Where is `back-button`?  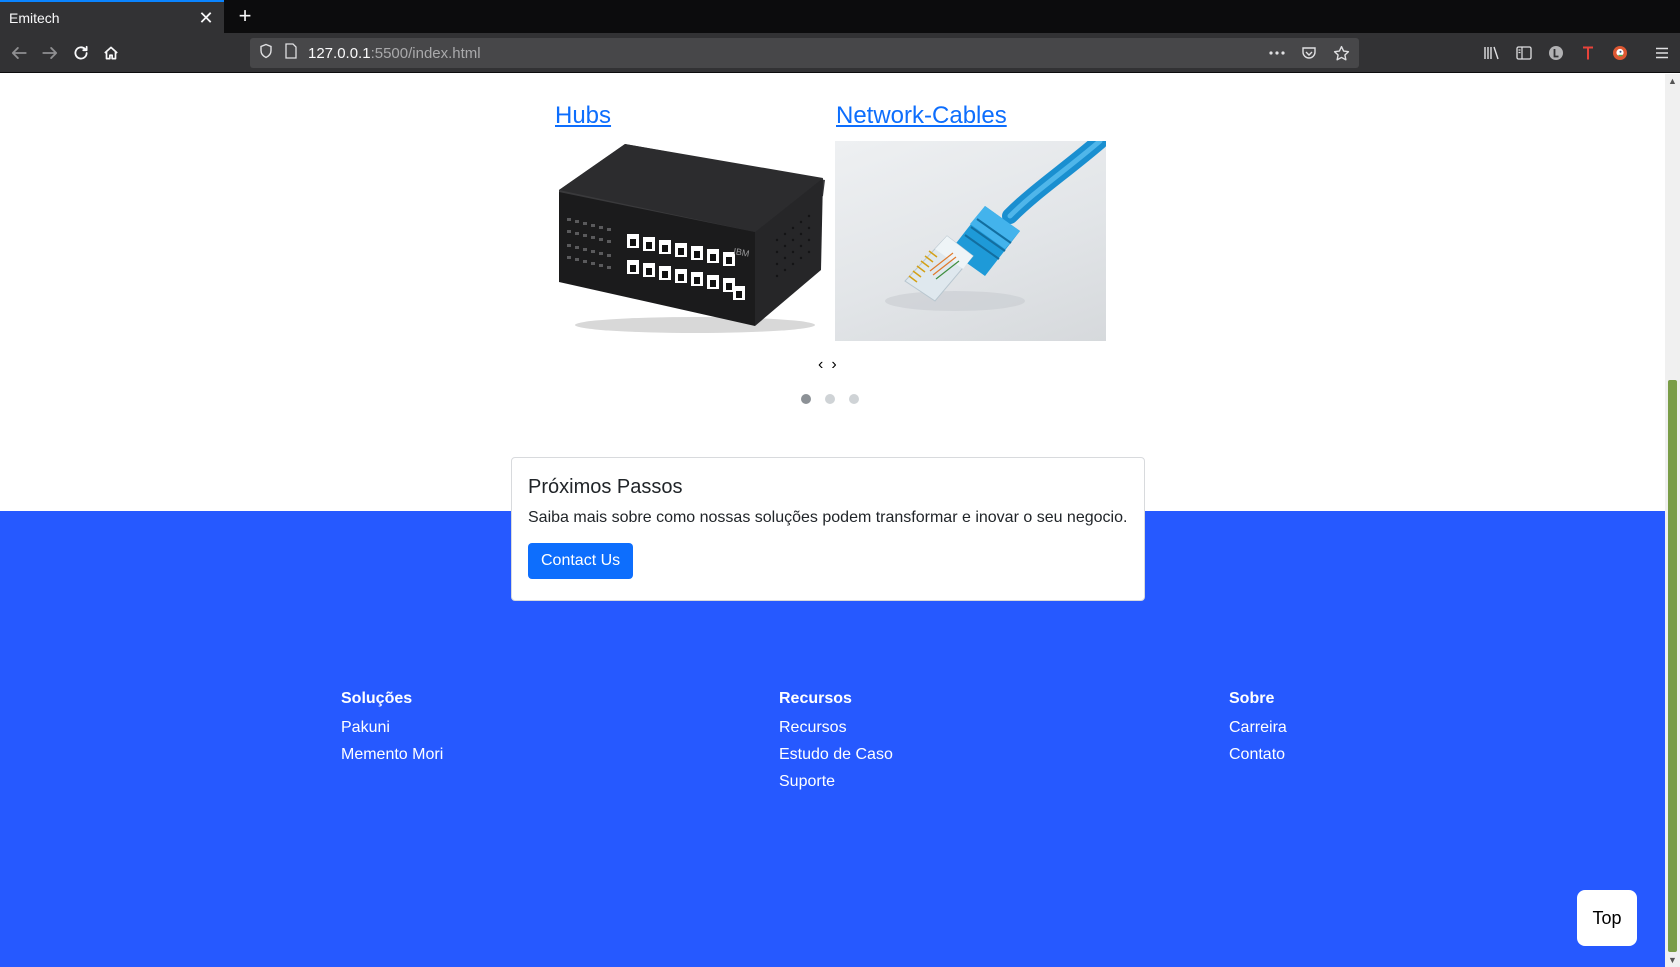 back-button is located at coordinates (19, 53).